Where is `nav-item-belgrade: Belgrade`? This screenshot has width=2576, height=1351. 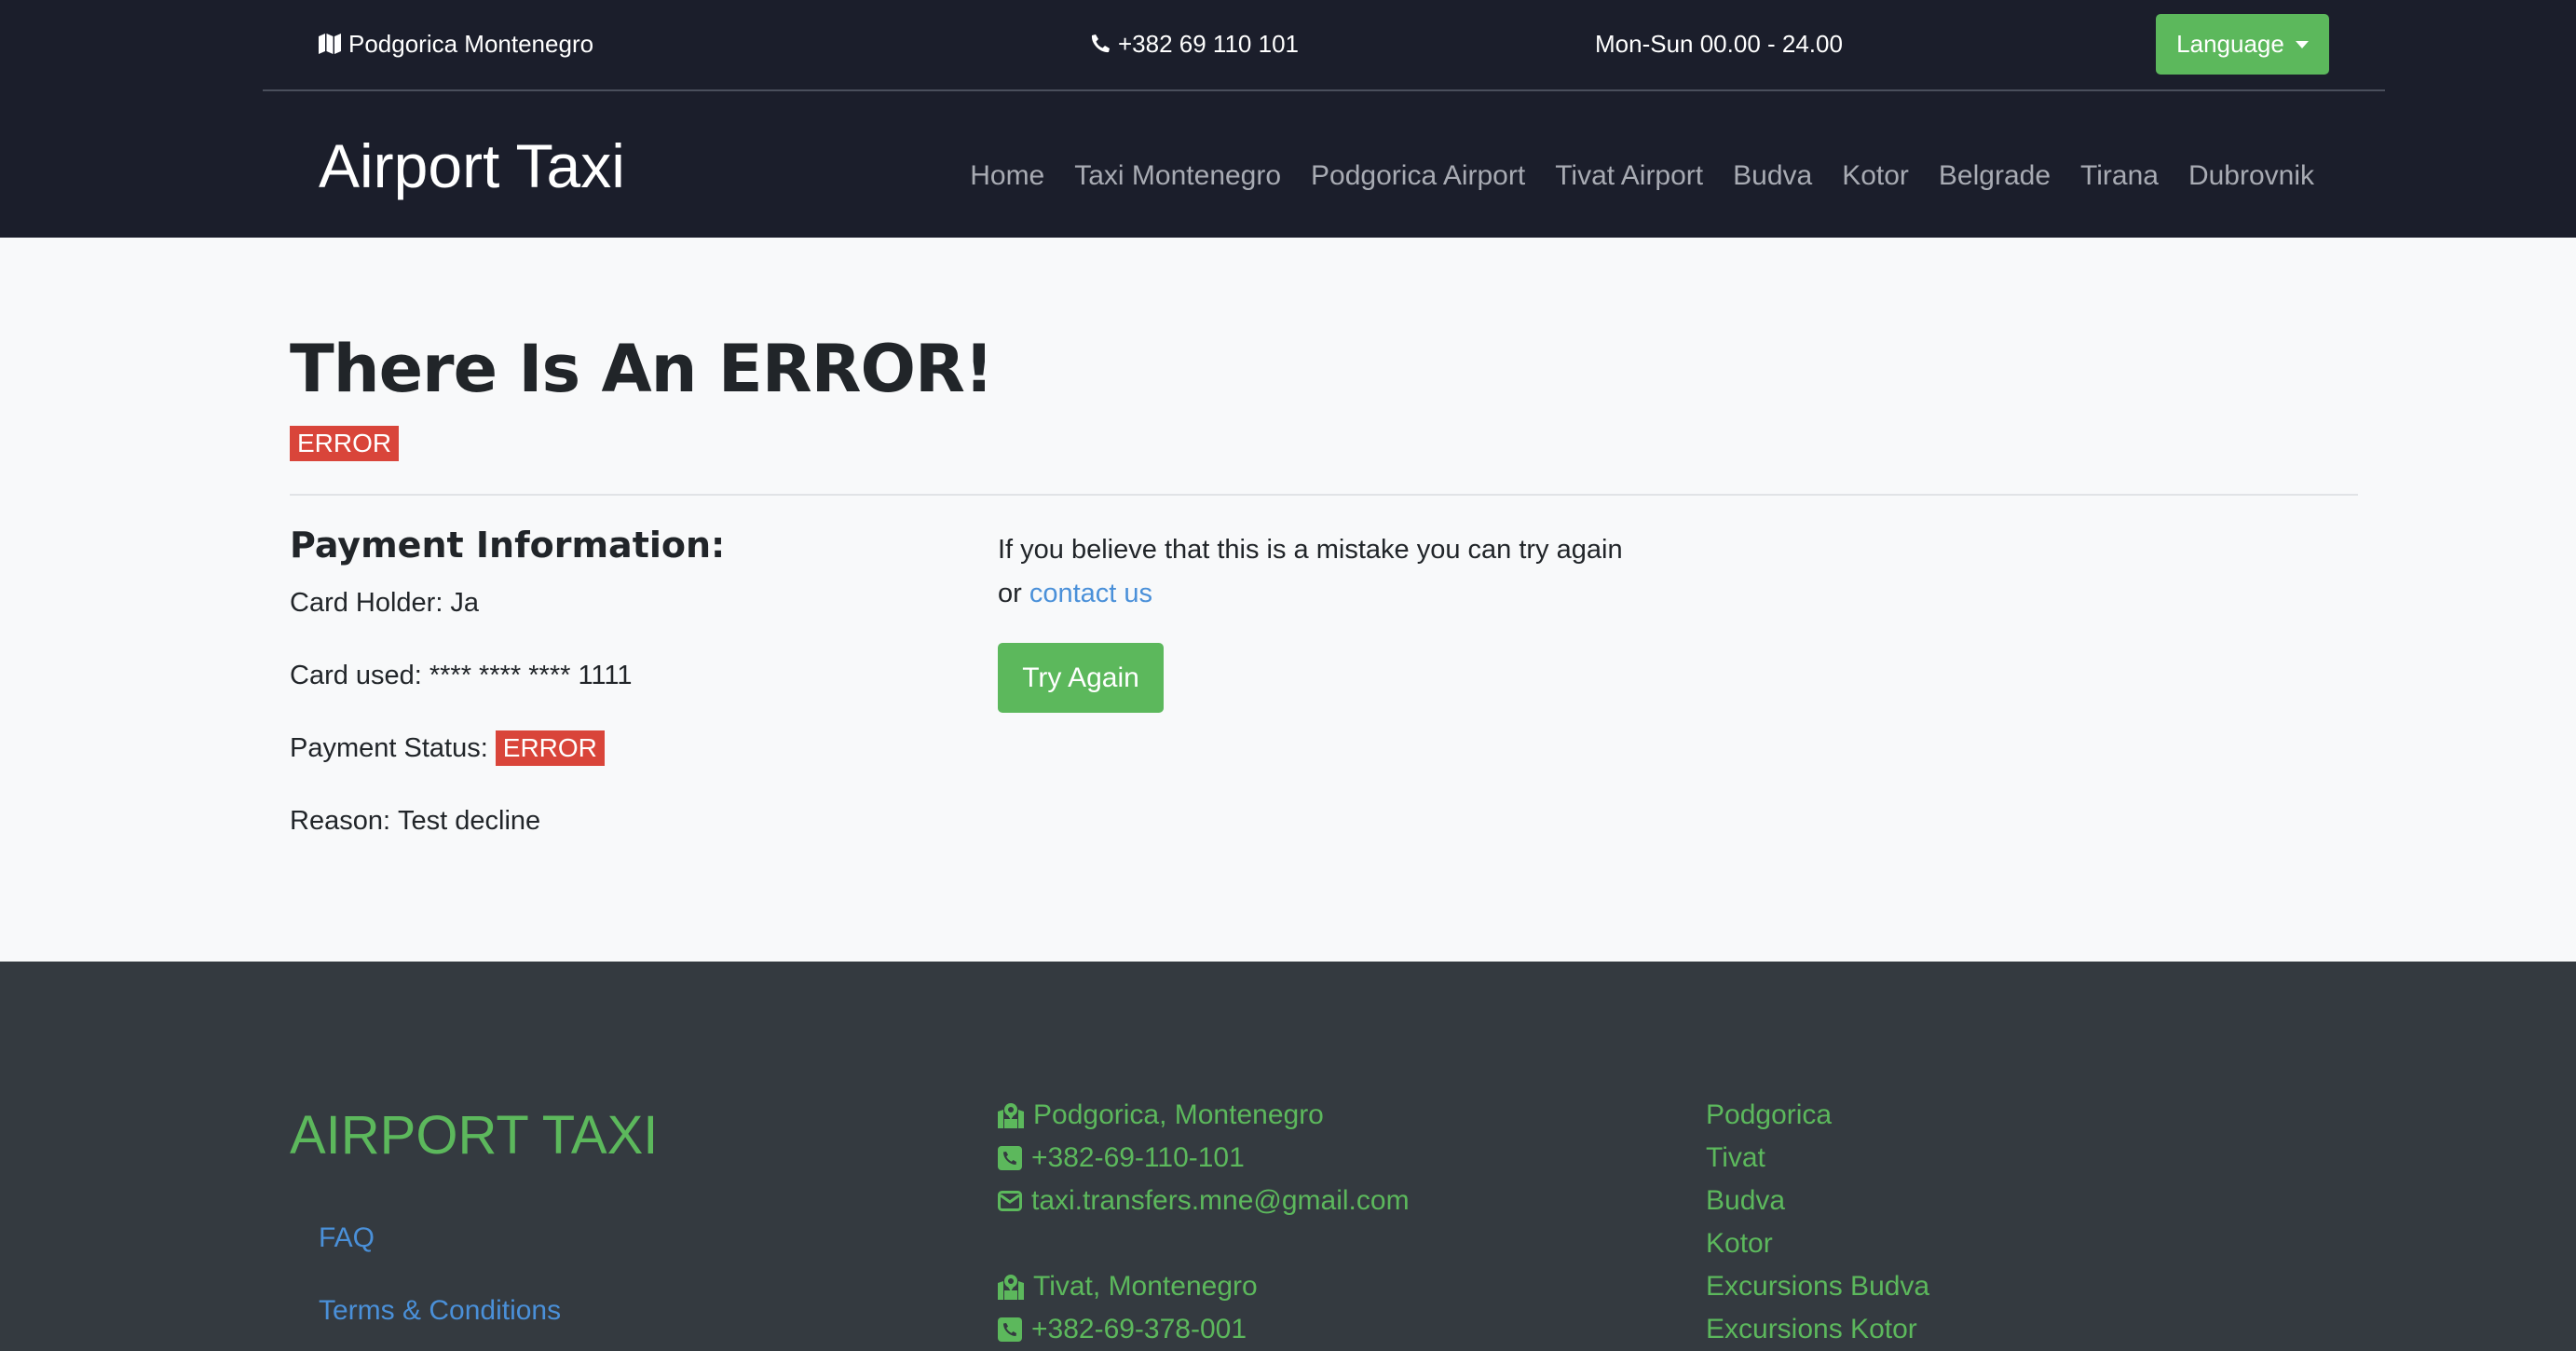 nav-item-belgrade: Belgrade is located at coordinates (1995, 176).